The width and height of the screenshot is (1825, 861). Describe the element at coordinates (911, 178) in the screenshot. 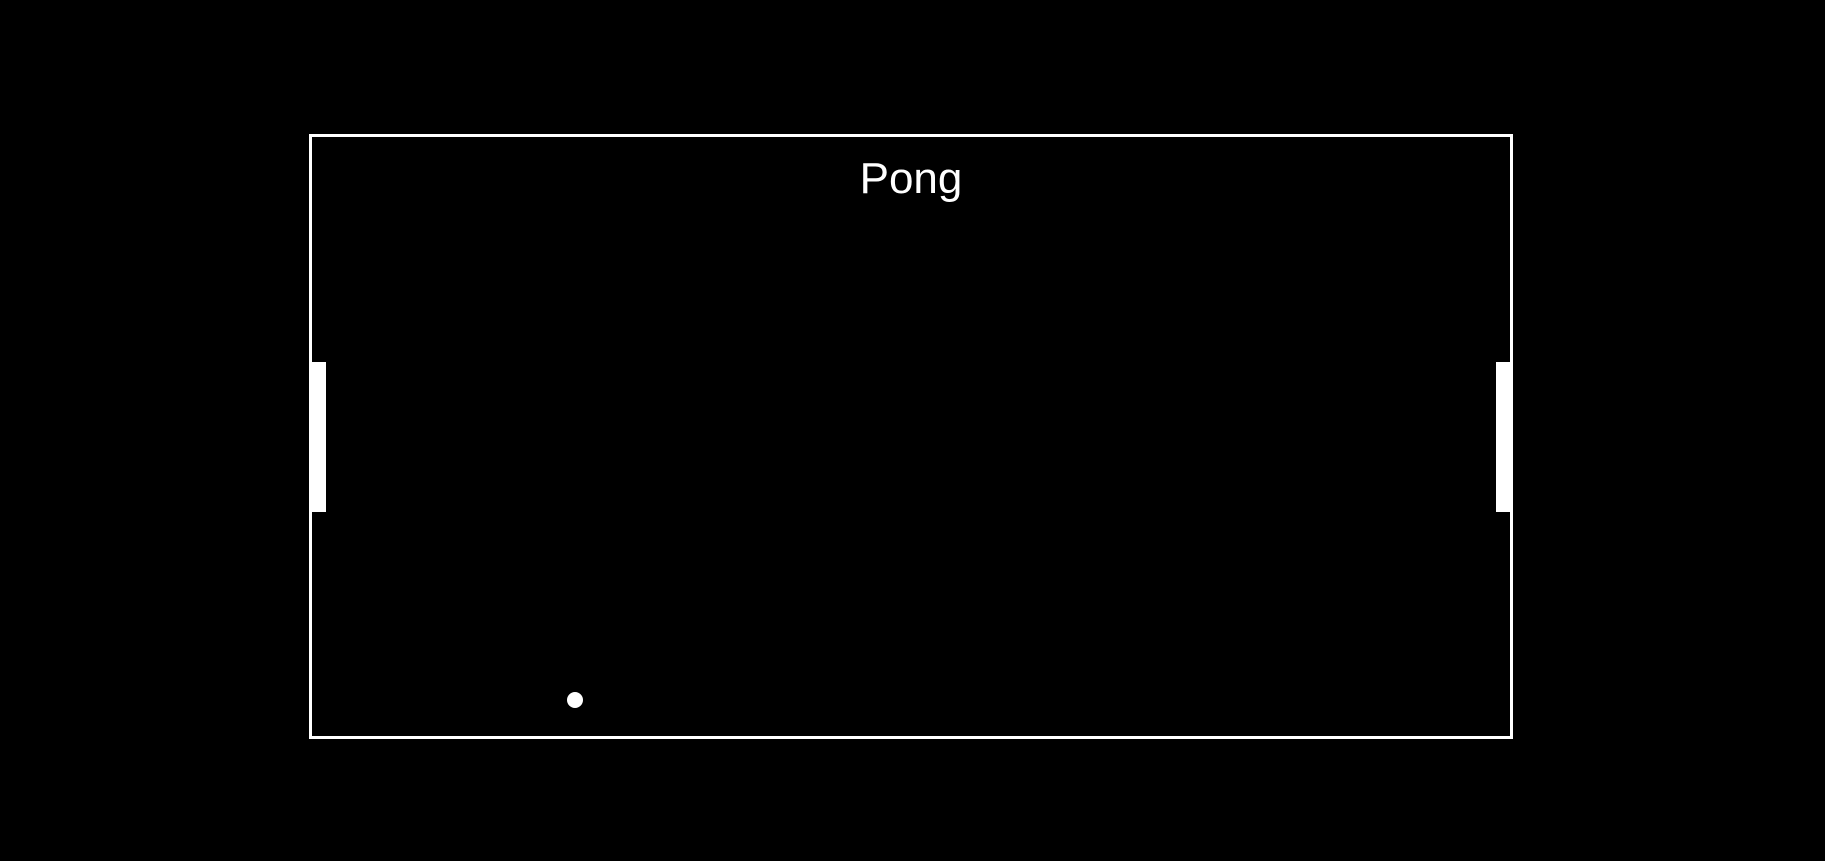

I see `game-title: Pong` at that location.